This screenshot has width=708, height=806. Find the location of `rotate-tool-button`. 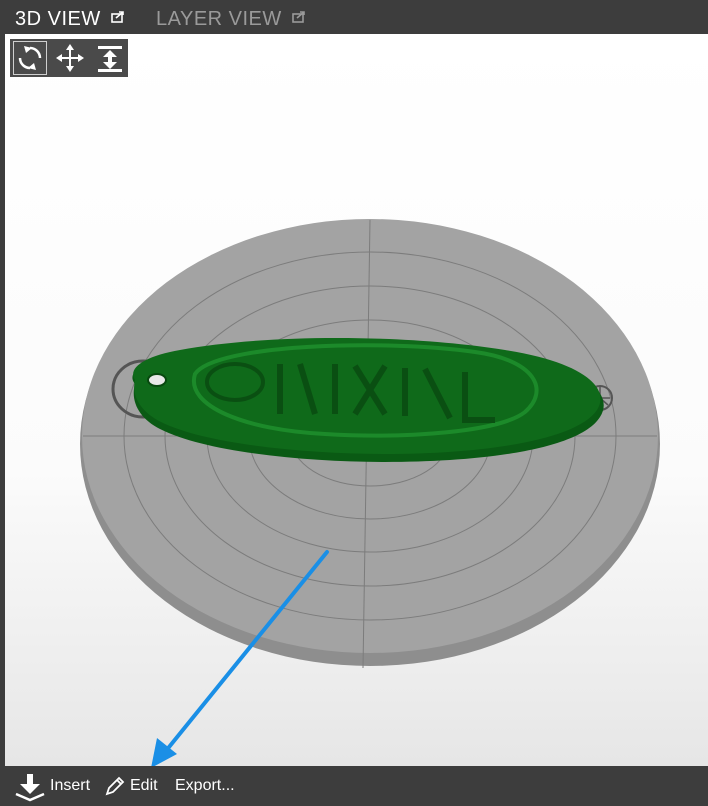

rotate-tool-button is located at coordinates (30, 58).